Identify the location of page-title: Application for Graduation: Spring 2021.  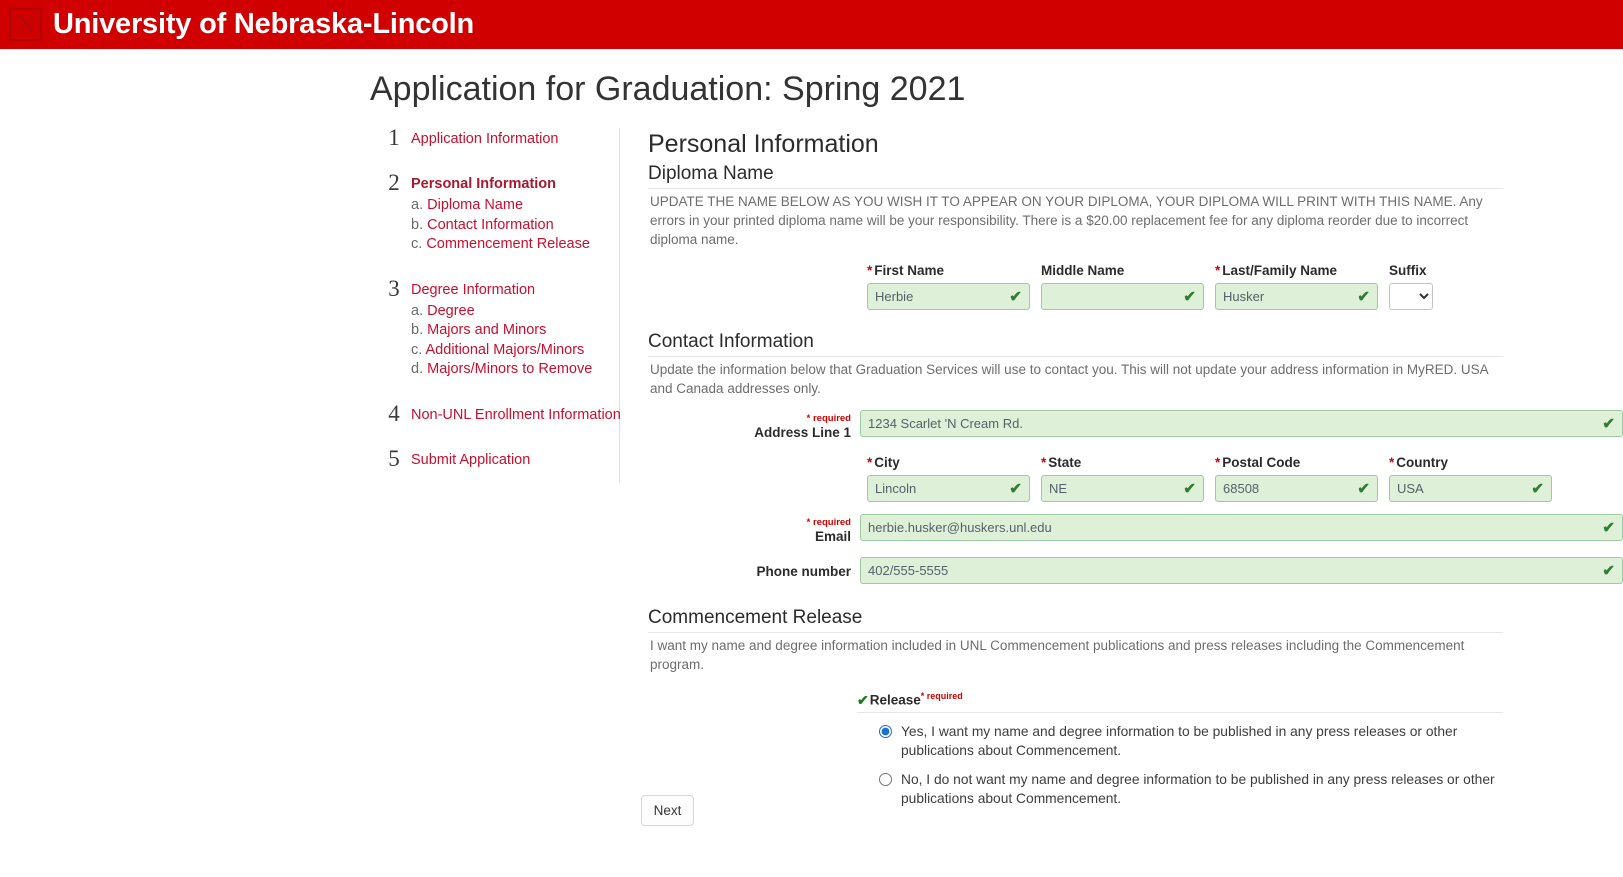
(668, 89).